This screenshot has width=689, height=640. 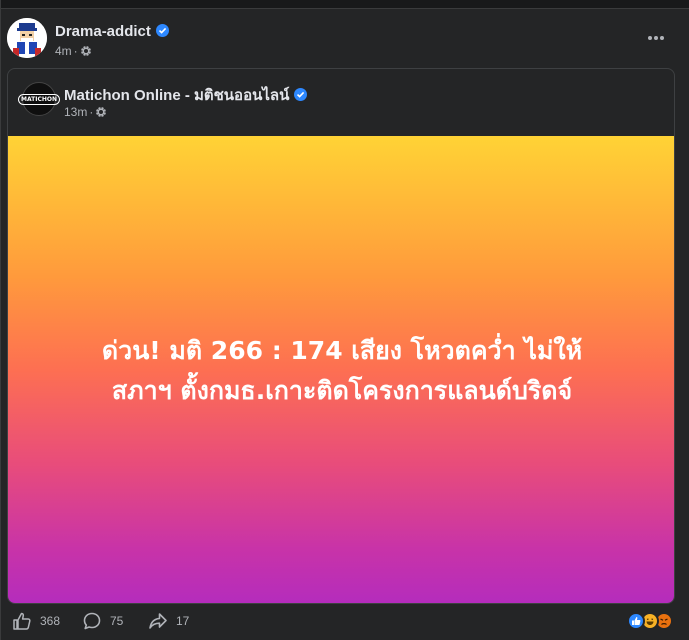 What do you see at coordinates (656, 38) in the screenshot?
I see `more-options-icon` at bounding box center [656, 38].